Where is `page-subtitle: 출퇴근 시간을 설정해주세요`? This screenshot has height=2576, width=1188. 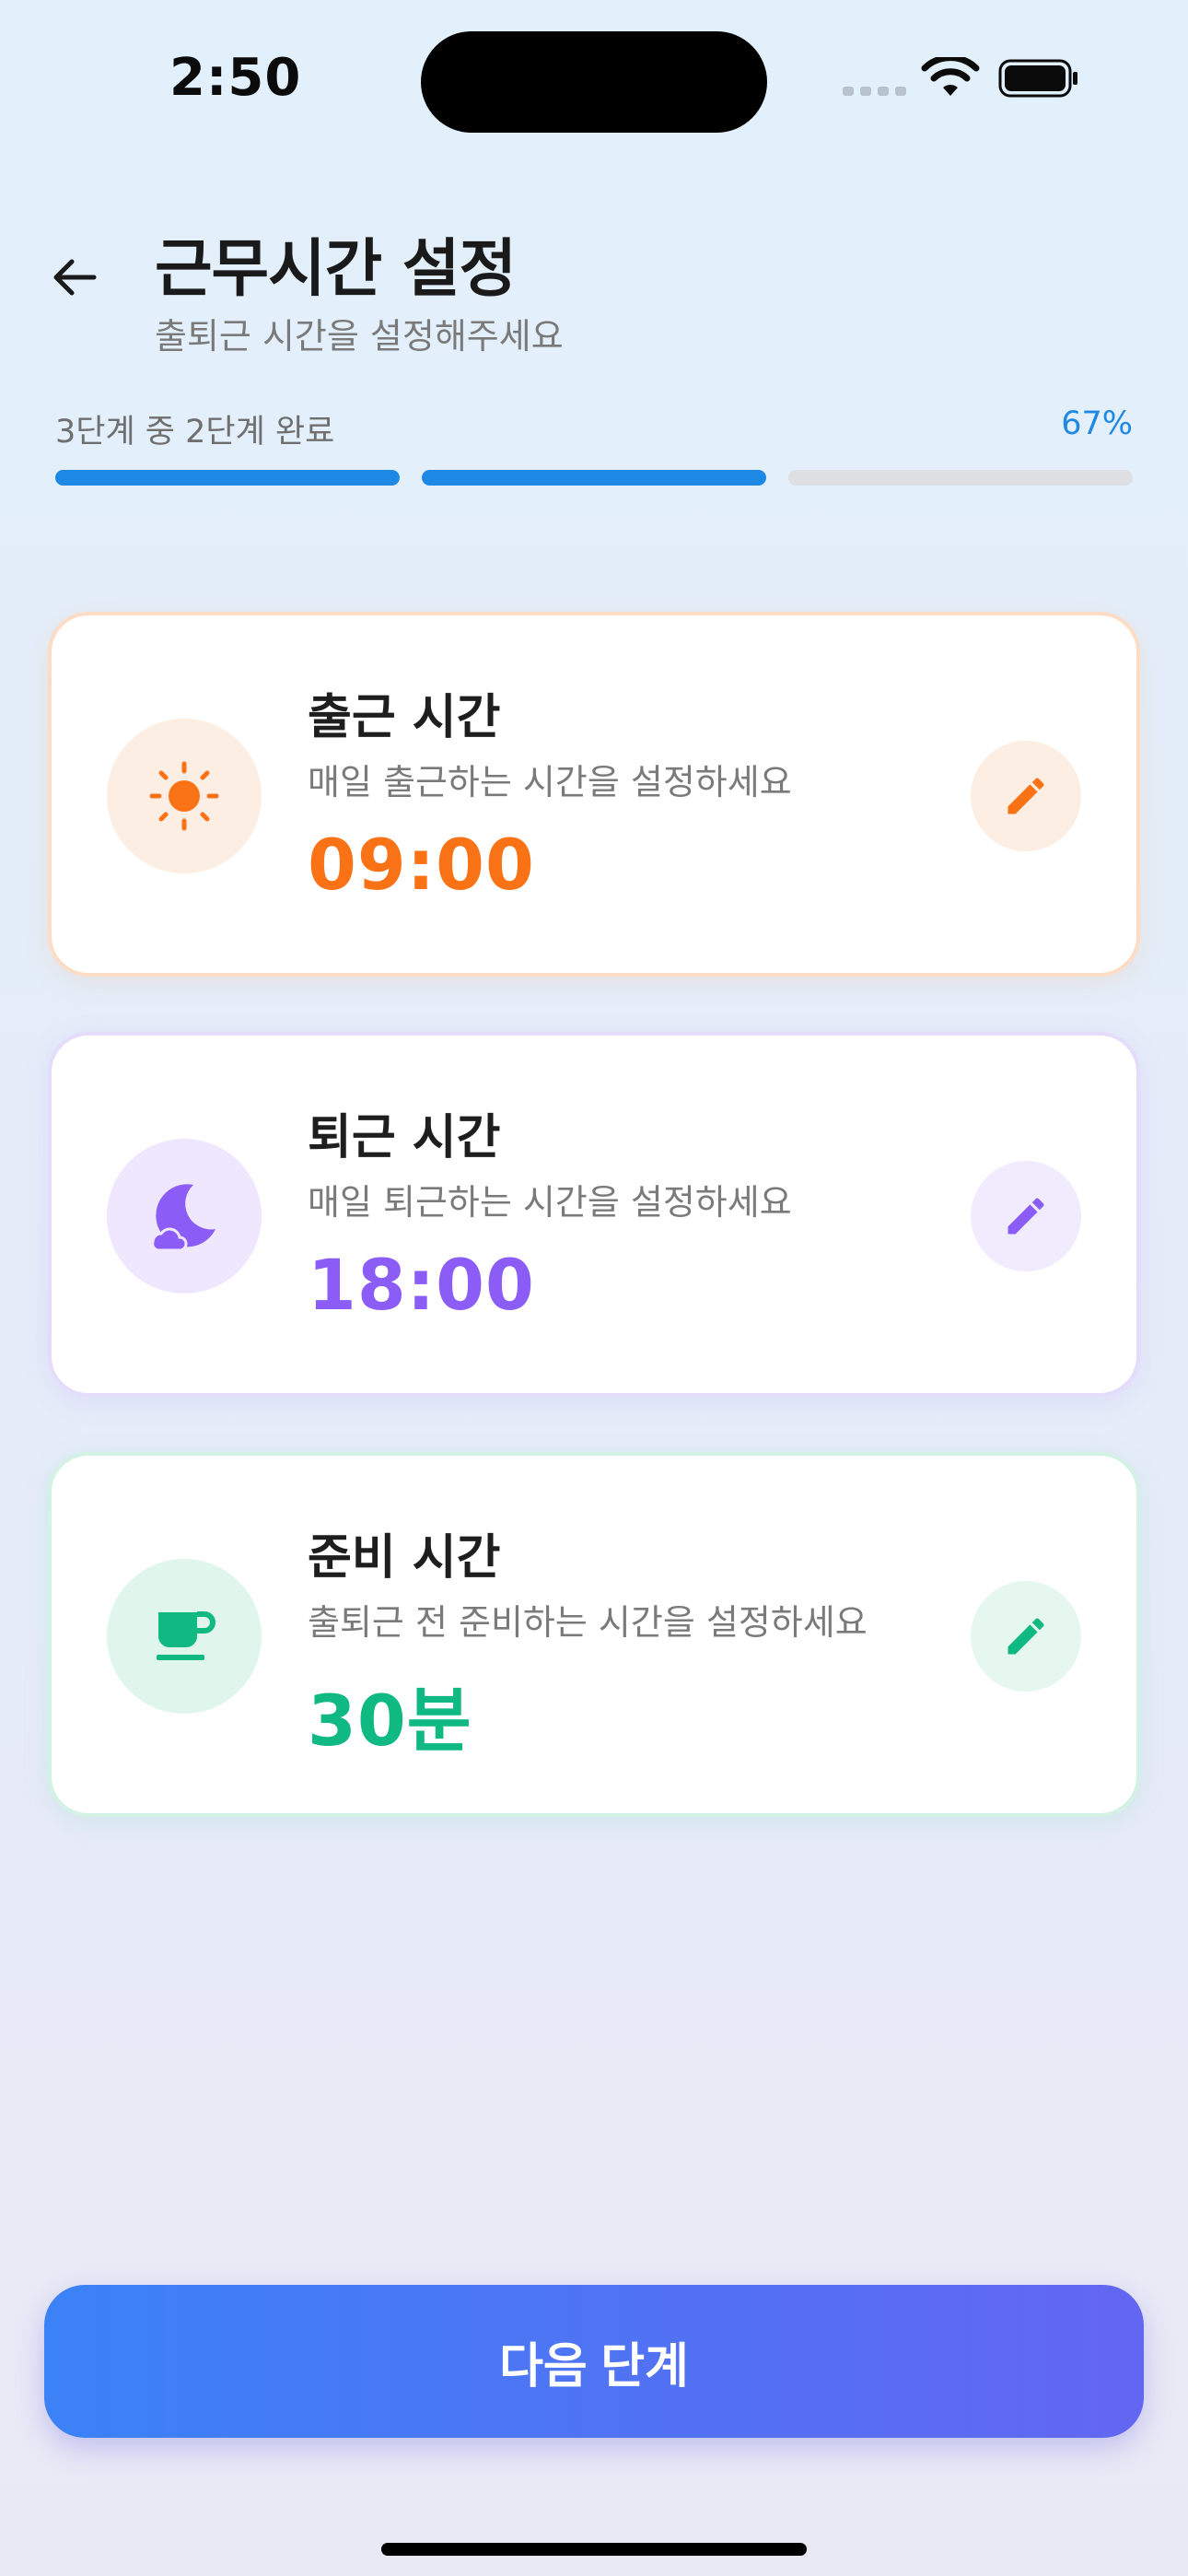 page-subtitle: 출퇴근 시간을 설정해주세요 is located at coordinates (359, 336).